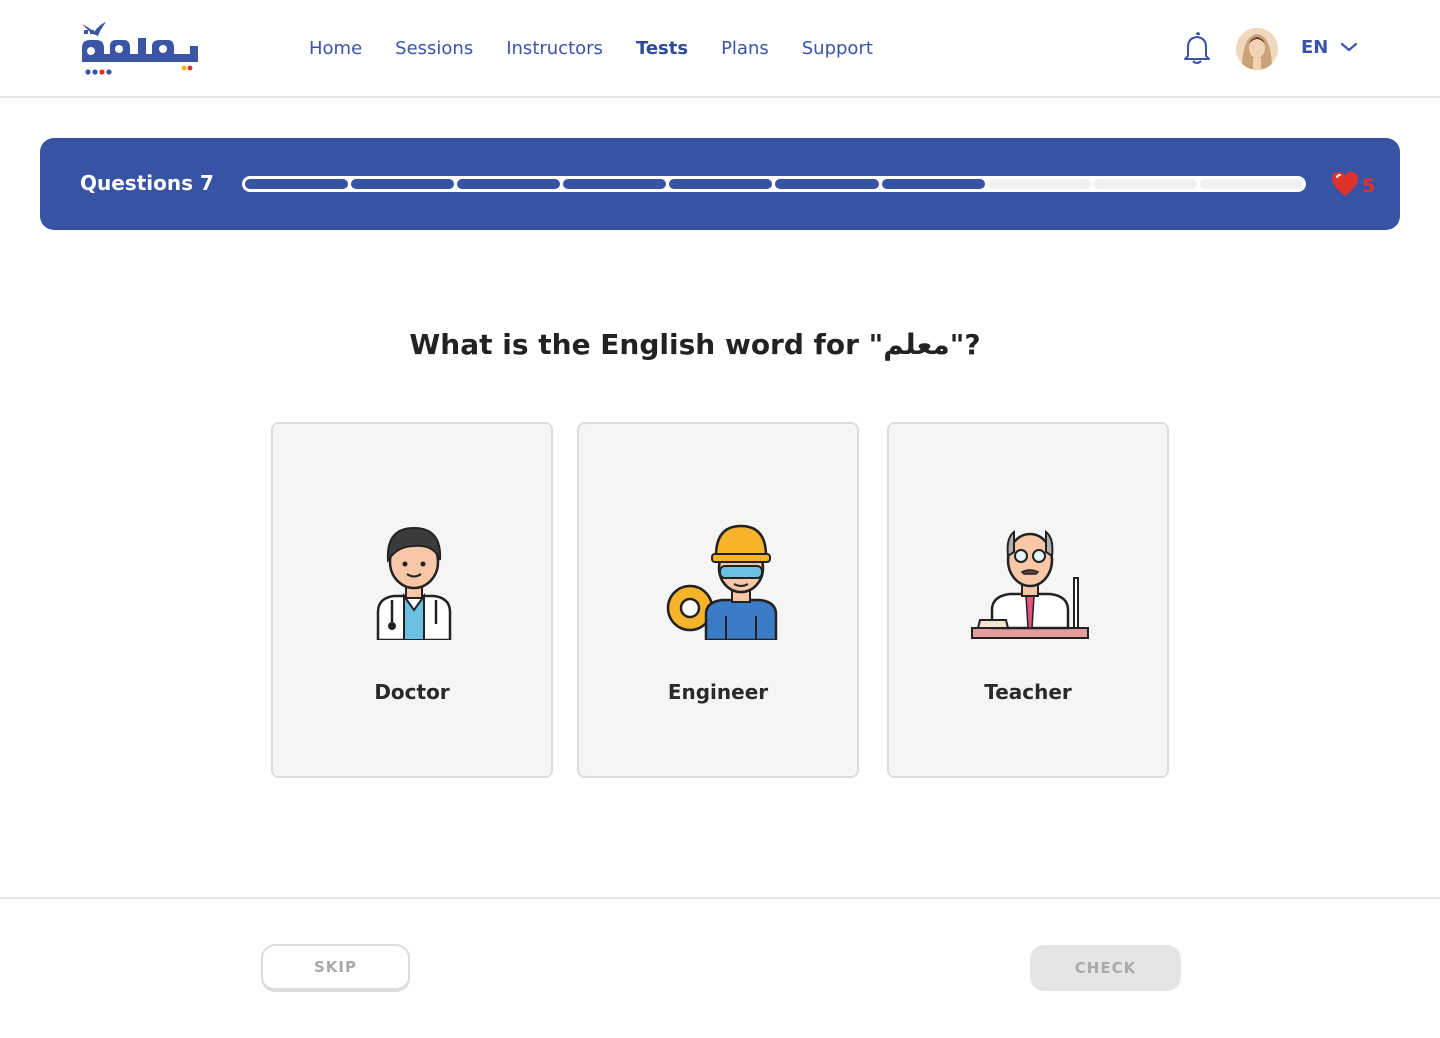 The image size is (1440, 1038). I want to click on yamama-logo, so click(141, 49).